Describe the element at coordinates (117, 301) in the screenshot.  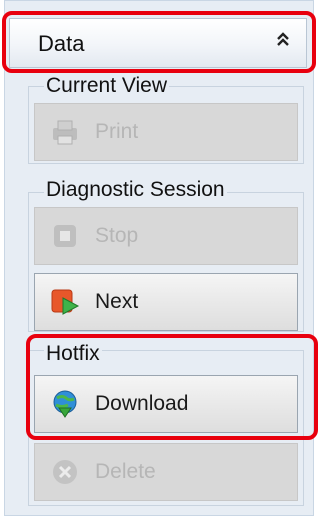
I see `next-label: Next` at that location.